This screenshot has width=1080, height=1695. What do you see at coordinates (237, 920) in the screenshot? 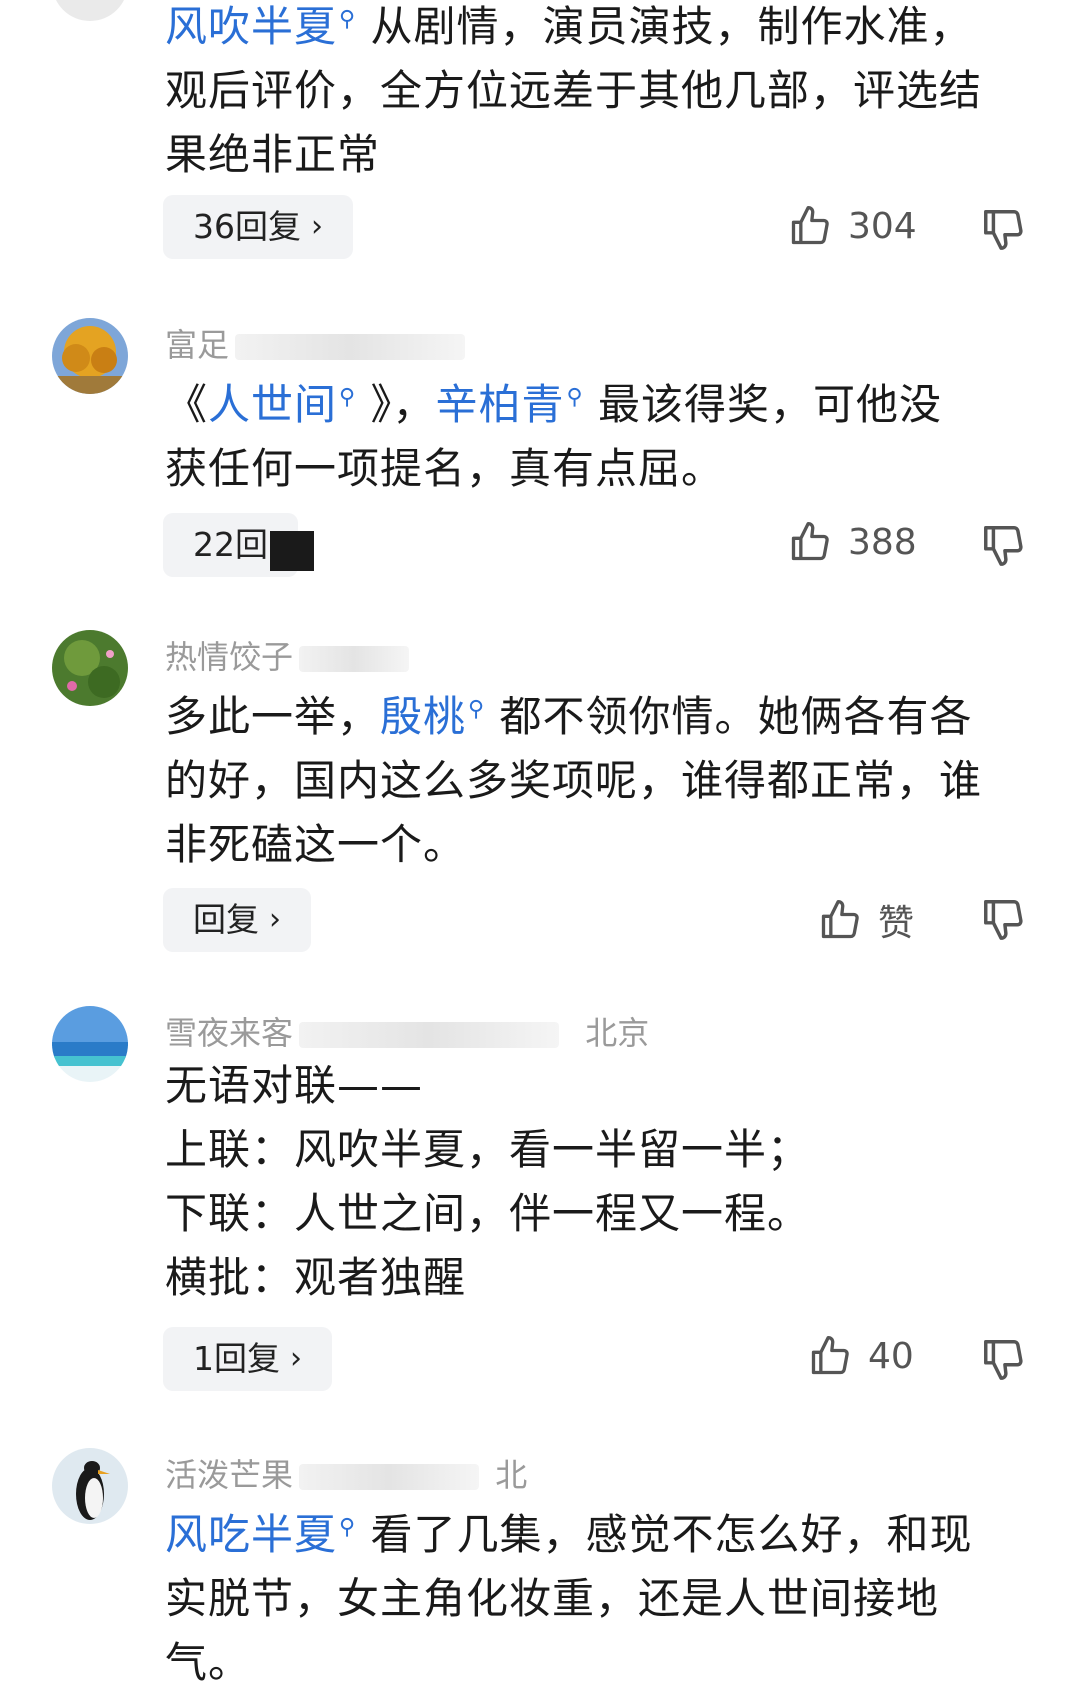
I see `reply-button: 回复 ›` at bounding box center [237, 920].